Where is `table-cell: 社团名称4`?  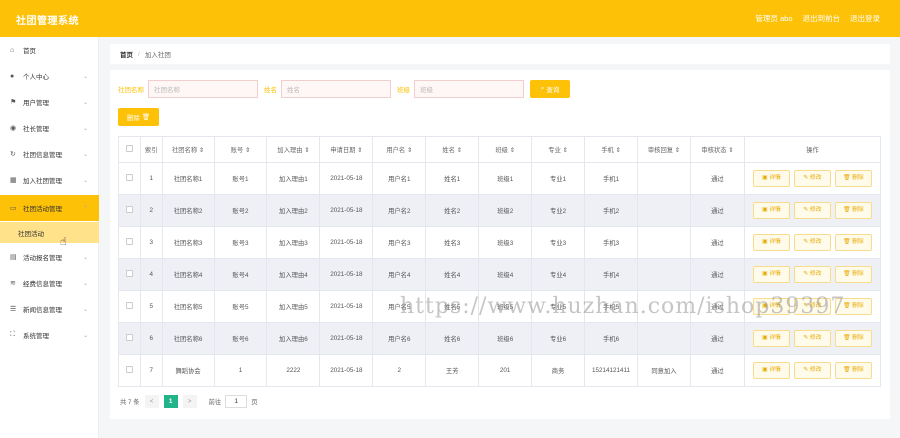
table-cell: 社团名称4 is located at coordinates (188, 274).